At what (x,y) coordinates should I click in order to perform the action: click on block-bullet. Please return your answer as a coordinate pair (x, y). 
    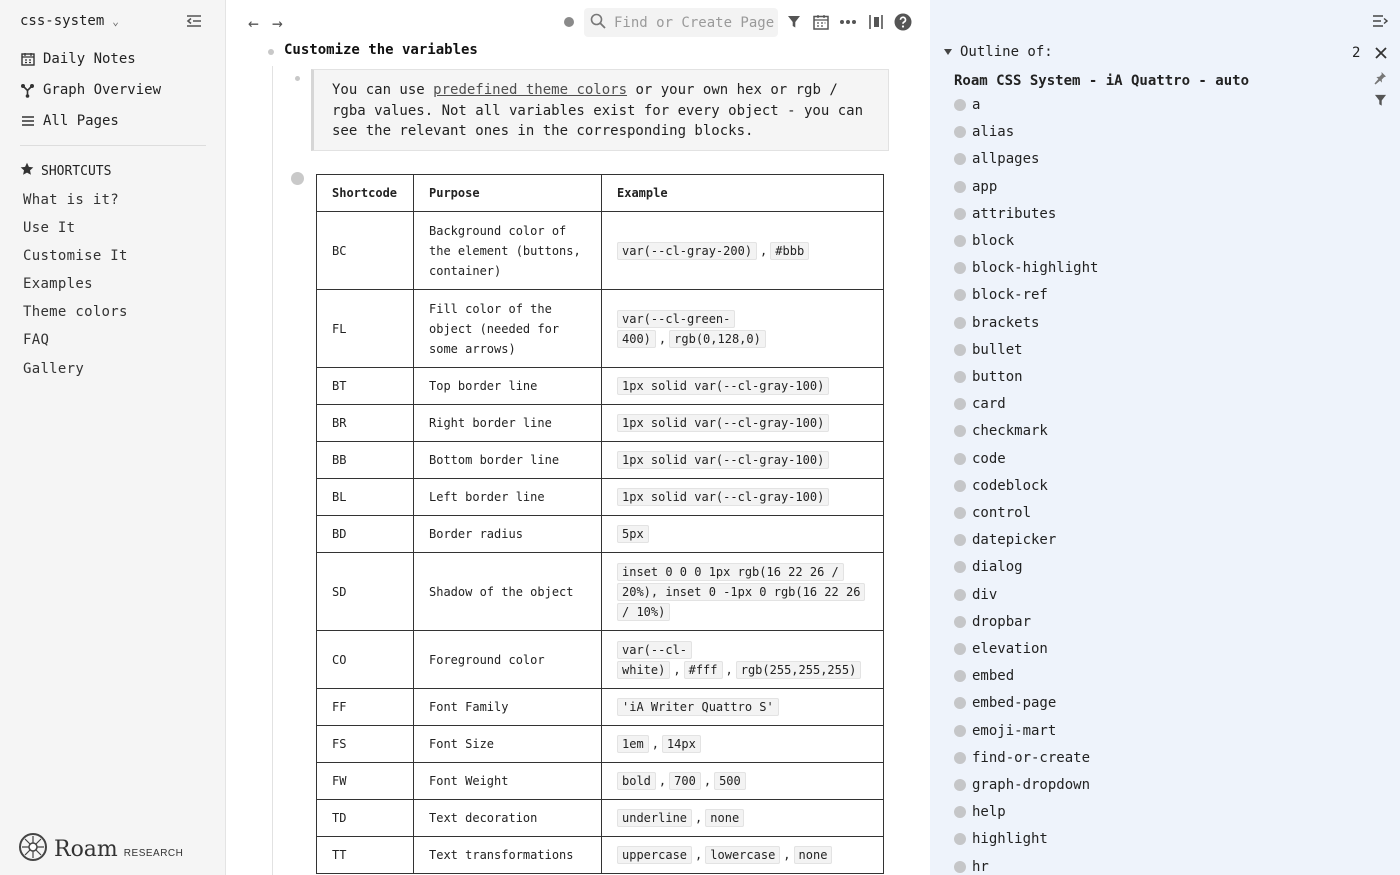
    Looking at the image, I should click on (271, 52).